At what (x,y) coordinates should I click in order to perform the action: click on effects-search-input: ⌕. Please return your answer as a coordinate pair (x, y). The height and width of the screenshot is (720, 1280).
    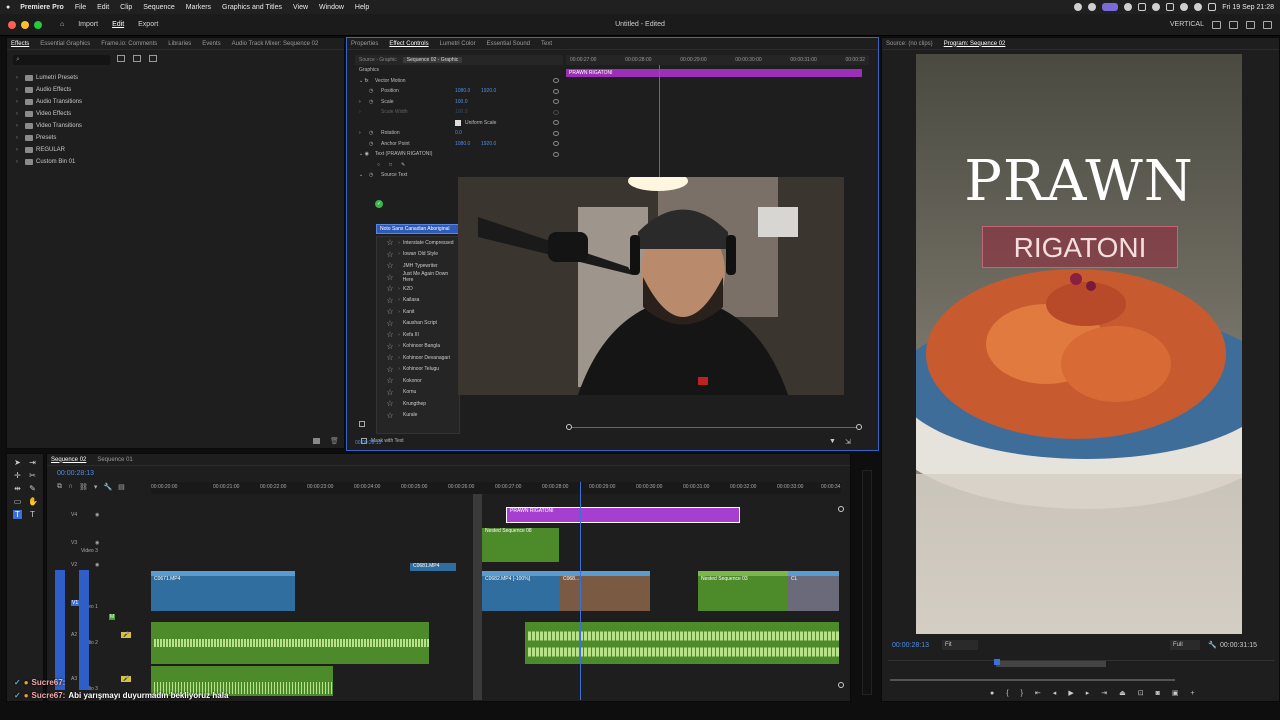
    Looking at the image, I should click on (61, 60).